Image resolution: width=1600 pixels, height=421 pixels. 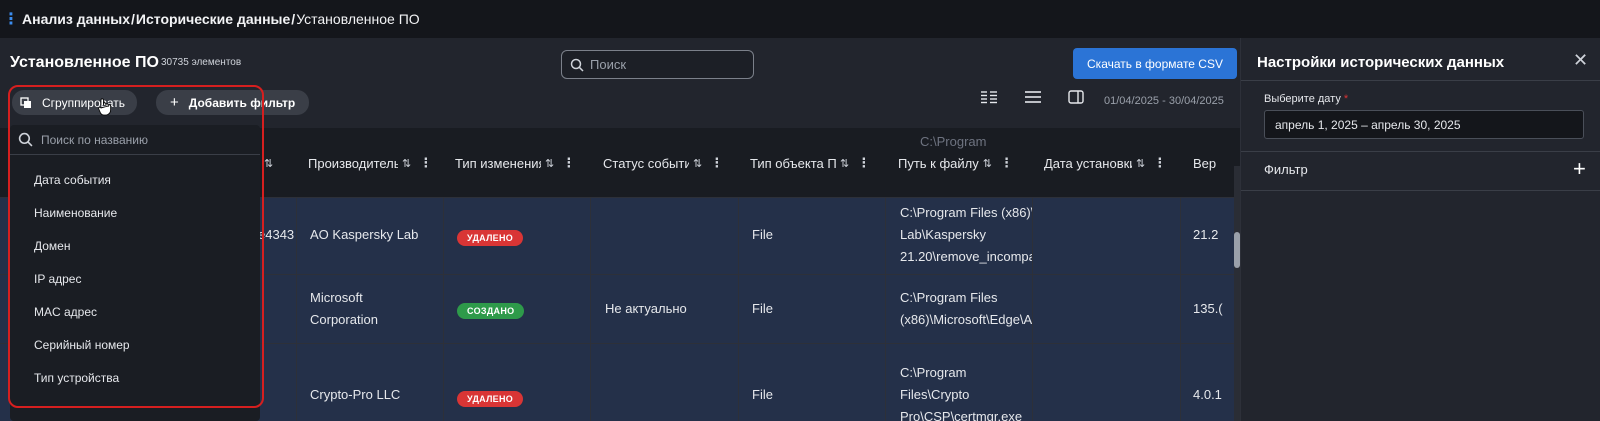 I want to click on cell-version: 4.0.1, so click(x=1207, y=394).